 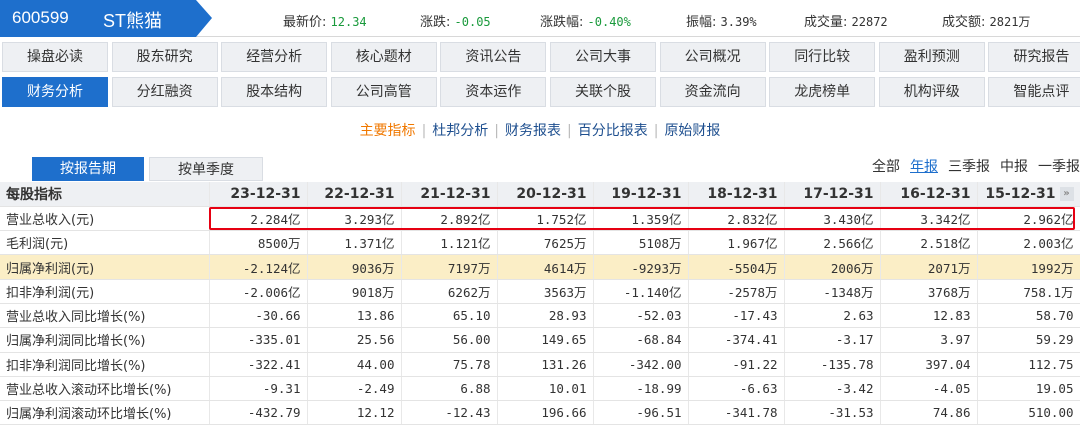 What do you see at coordinates (388, 131) in the screenshot?
I see `subtab: 主要指标` at bounding box center [388, 131].